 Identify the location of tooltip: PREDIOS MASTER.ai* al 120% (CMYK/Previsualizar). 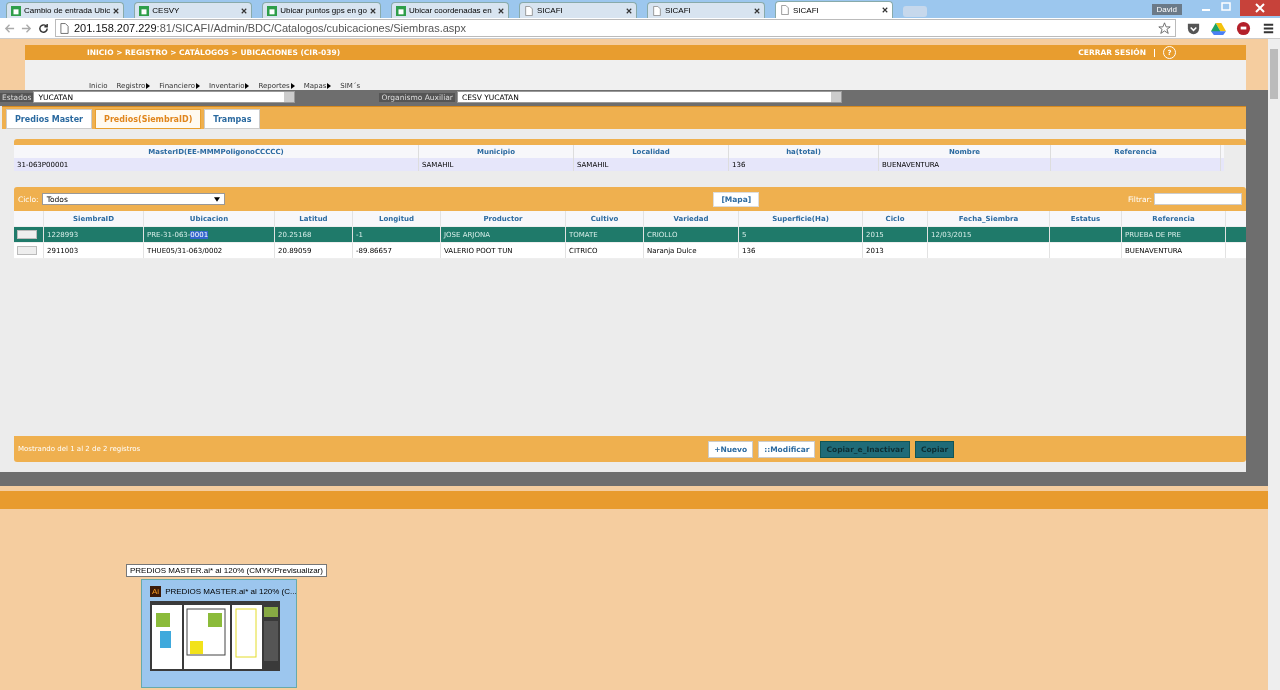
(226, 570).